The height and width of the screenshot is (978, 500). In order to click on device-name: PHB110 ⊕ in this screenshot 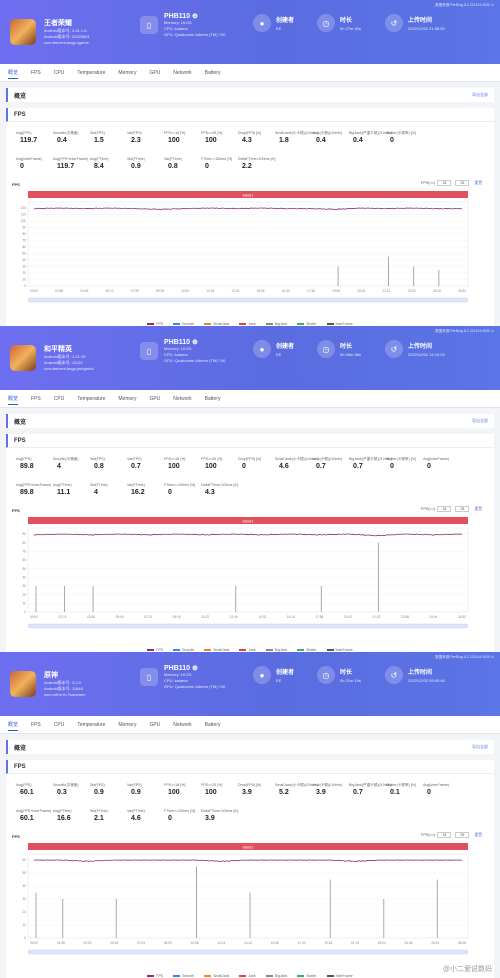, I will do `click(181, 342)`.